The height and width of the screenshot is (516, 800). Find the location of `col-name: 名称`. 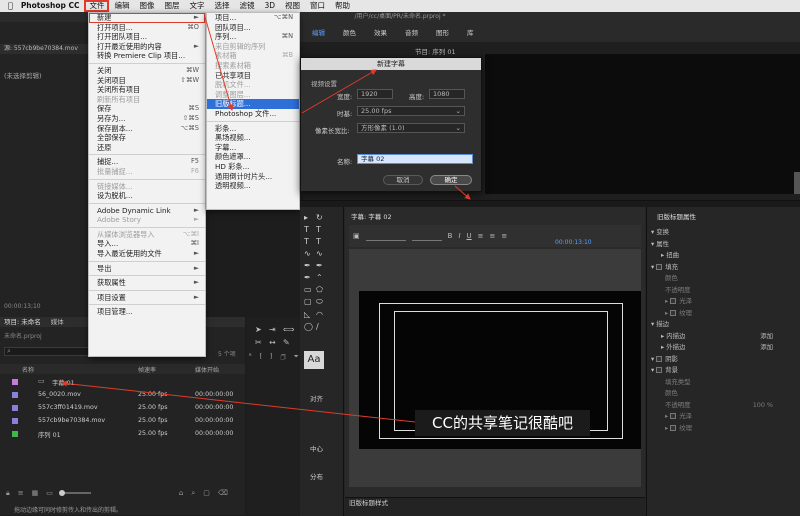

col-name: 名称 is located at coordinates (28, 369).